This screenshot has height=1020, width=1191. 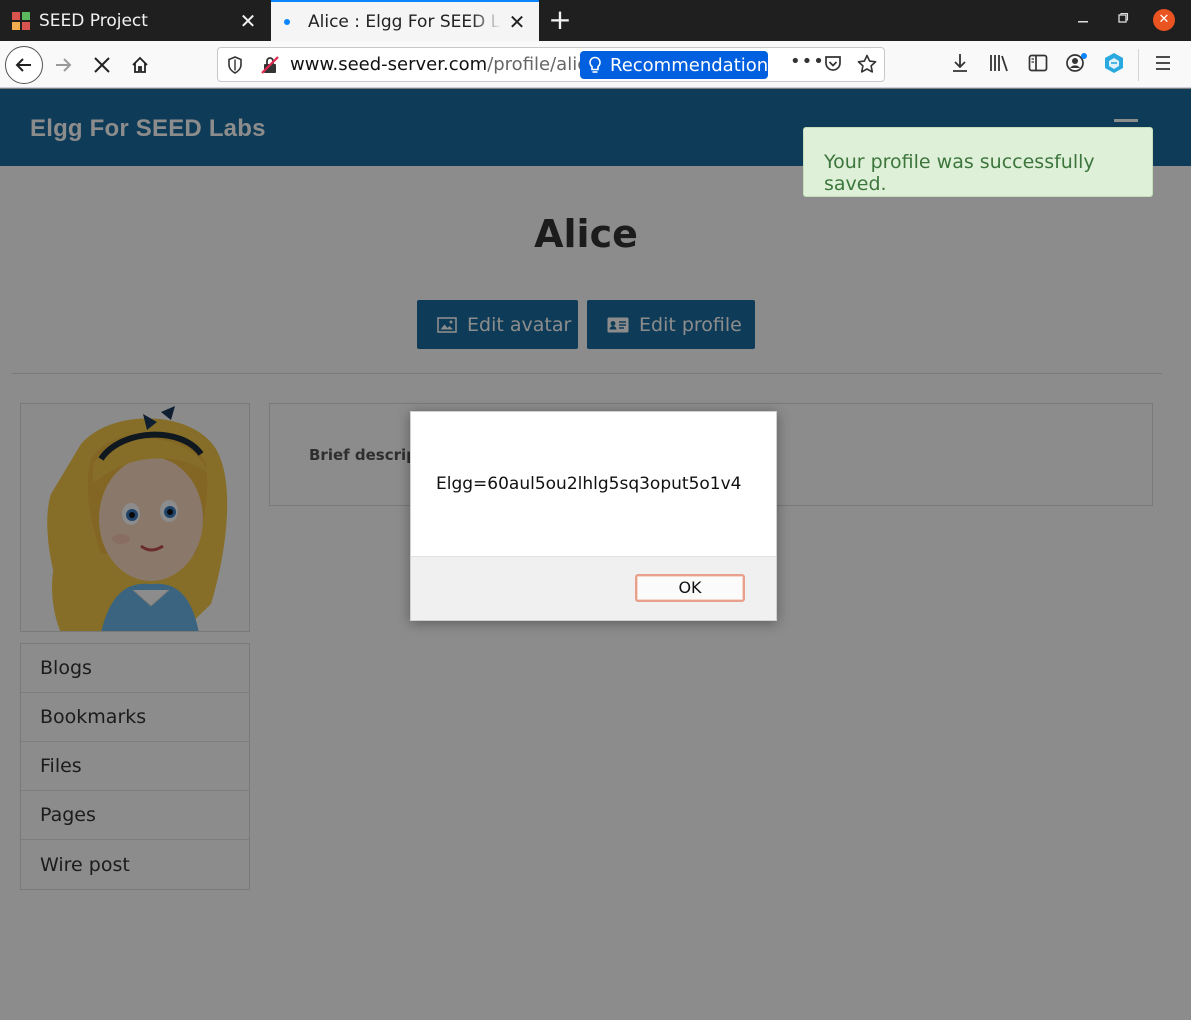 What do you see at coordinates (999, 63) in the screenshot?
I see `library-icon` at bounding box center [999, 63].